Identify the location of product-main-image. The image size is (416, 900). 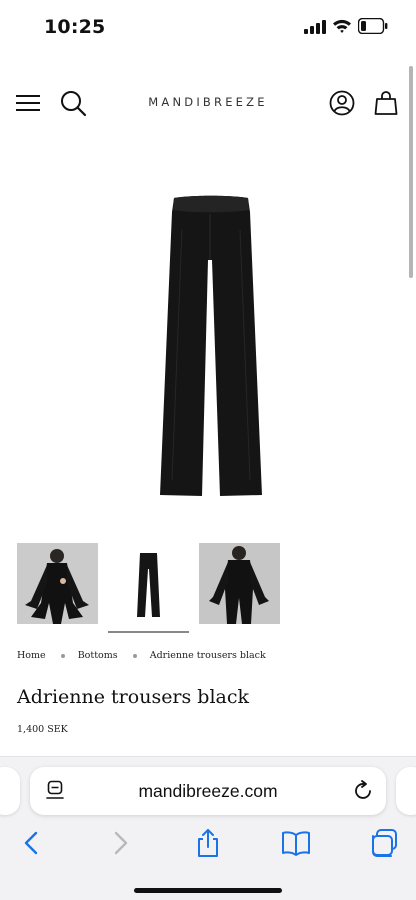
(211, 345).